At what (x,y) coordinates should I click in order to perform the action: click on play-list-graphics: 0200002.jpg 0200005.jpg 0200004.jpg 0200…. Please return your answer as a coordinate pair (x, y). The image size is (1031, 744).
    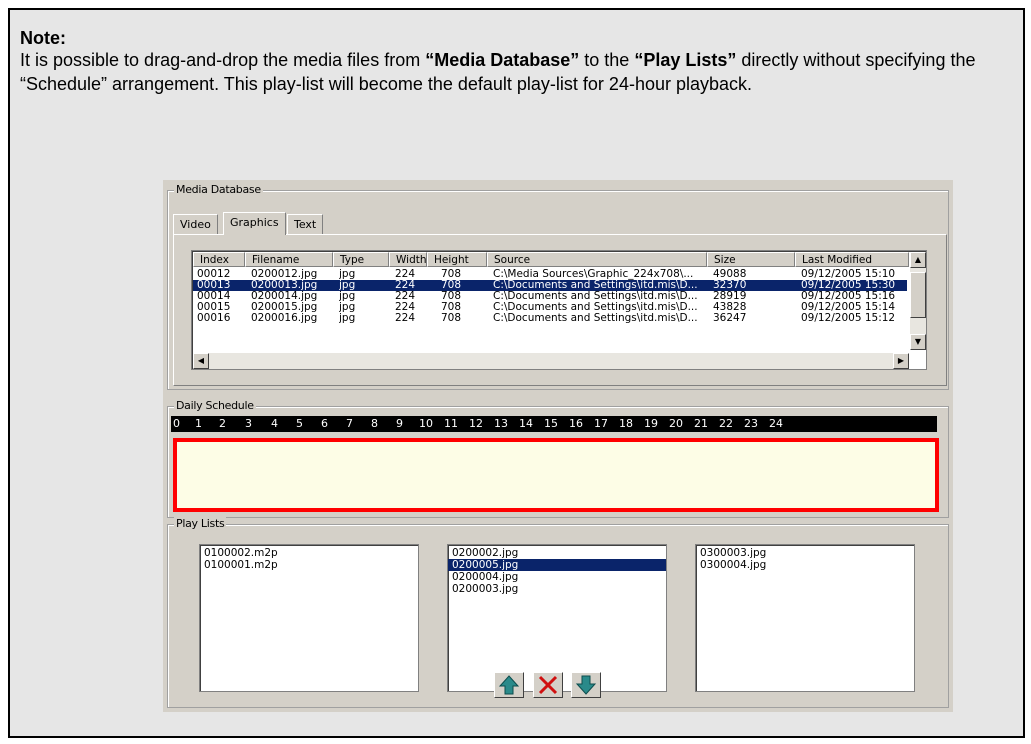
    Looking at the image, I should click on (557, 618).